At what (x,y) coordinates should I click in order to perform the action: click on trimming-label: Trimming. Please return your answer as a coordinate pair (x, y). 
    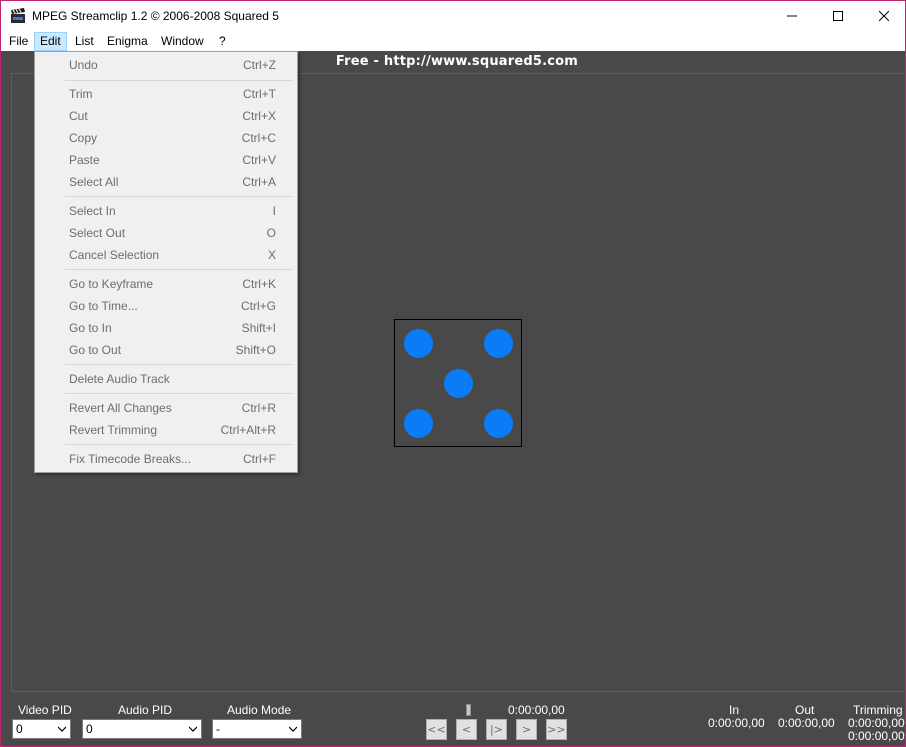
    Looking at the image, I should click on (878, 710).